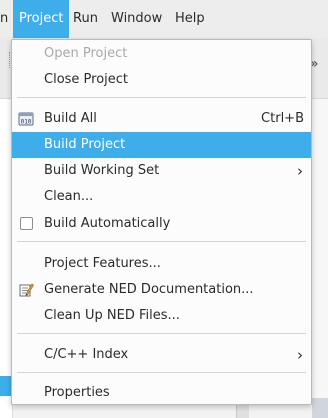  Describe the element at coordinates (136, 19) in the screenshot. I see `menu-bar-item-window: Window` at that location.